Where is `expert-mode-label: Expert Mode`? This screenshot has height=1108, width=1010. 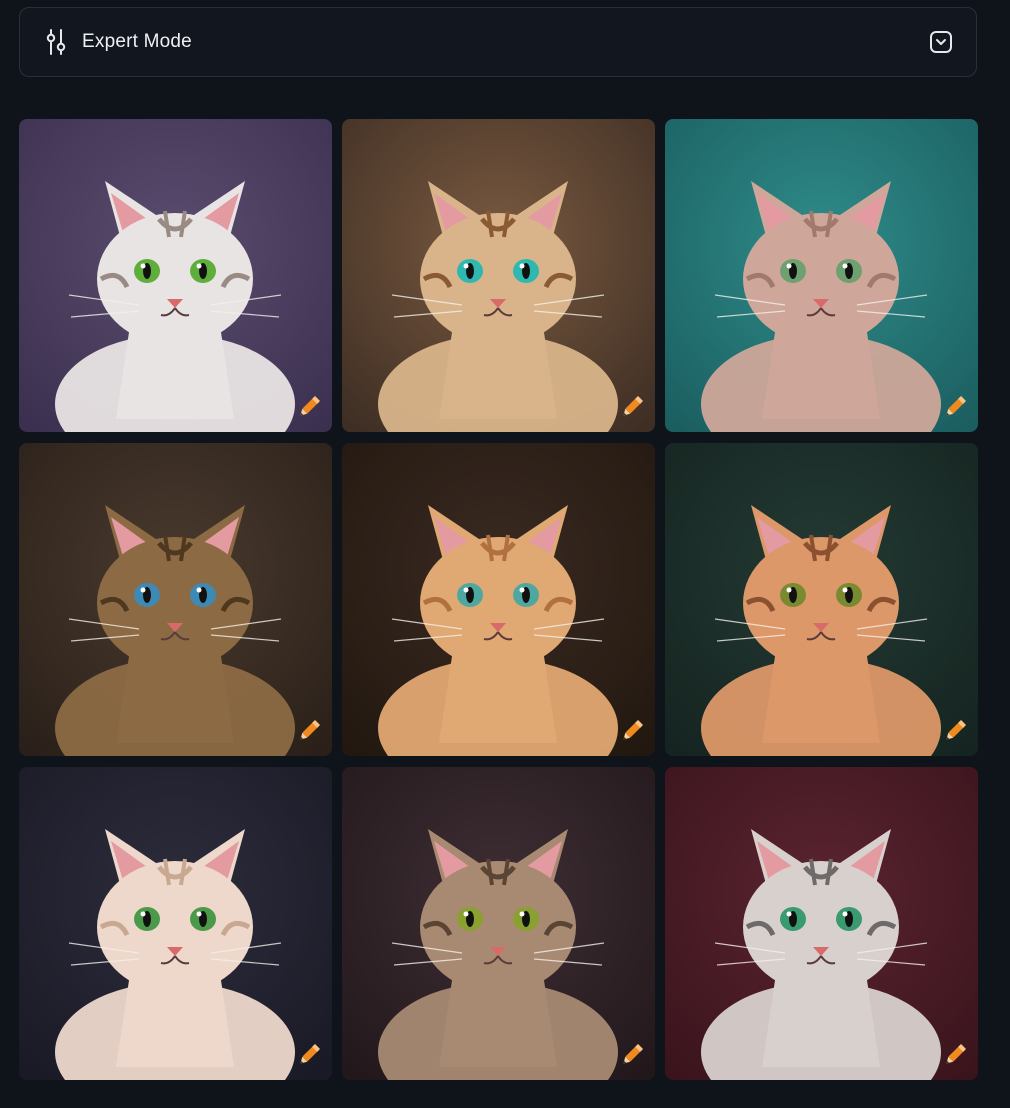 expert-mode-label: Expert Mode is located at coordinates (137, 41).